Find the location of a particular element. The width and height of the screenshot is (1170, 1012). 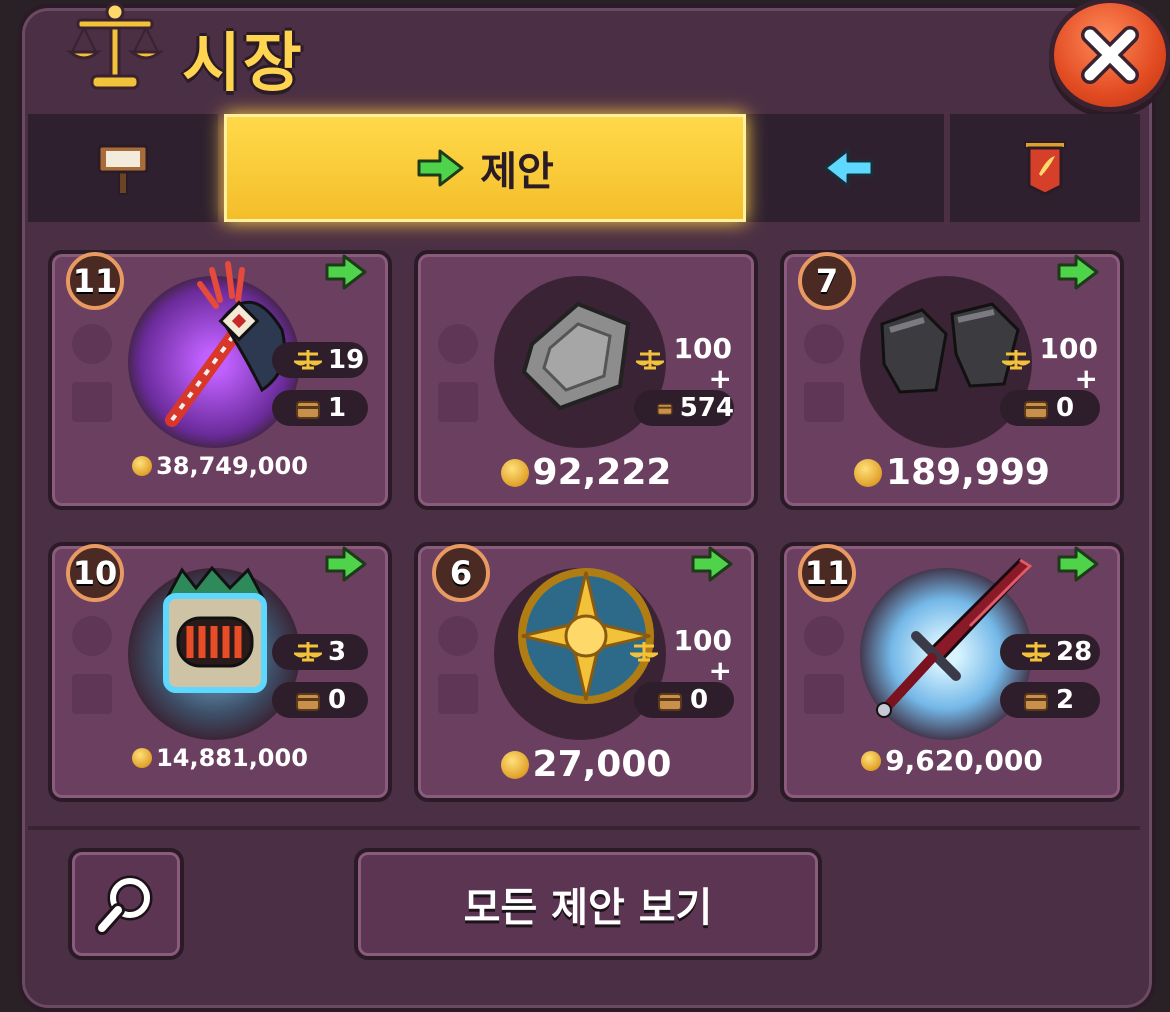

tab-bar: 제안 is located at coordinates (584, 168).